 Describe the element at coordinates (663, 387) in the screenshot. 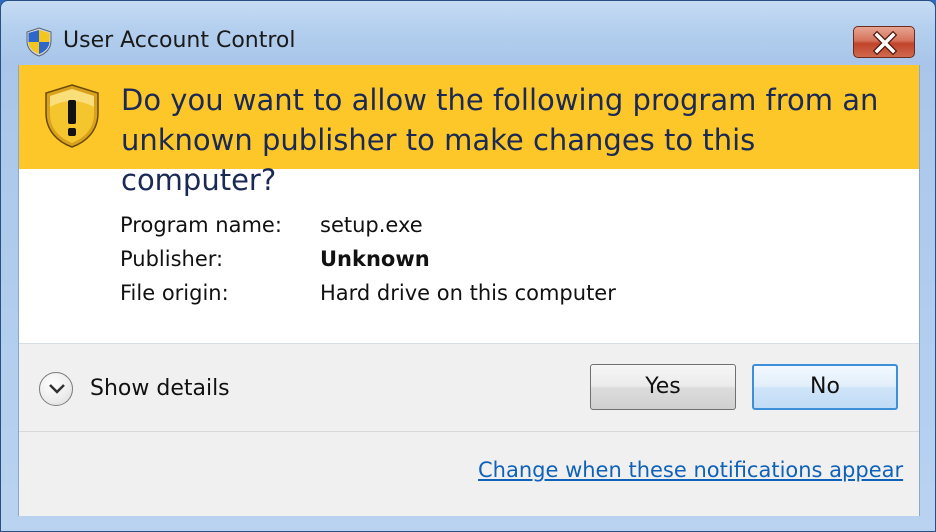

I see `yes-button: Yes` at that location.